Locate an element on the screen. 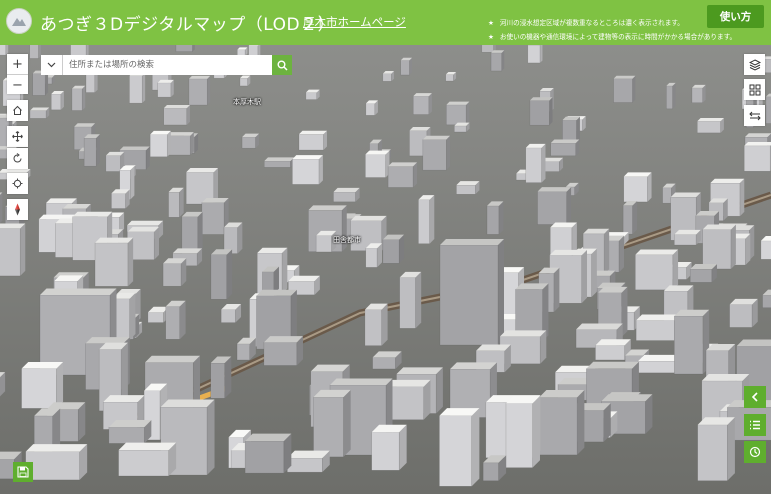 The image size is (771, 494). search-source-dropdown is located at coordinates (52, 65).